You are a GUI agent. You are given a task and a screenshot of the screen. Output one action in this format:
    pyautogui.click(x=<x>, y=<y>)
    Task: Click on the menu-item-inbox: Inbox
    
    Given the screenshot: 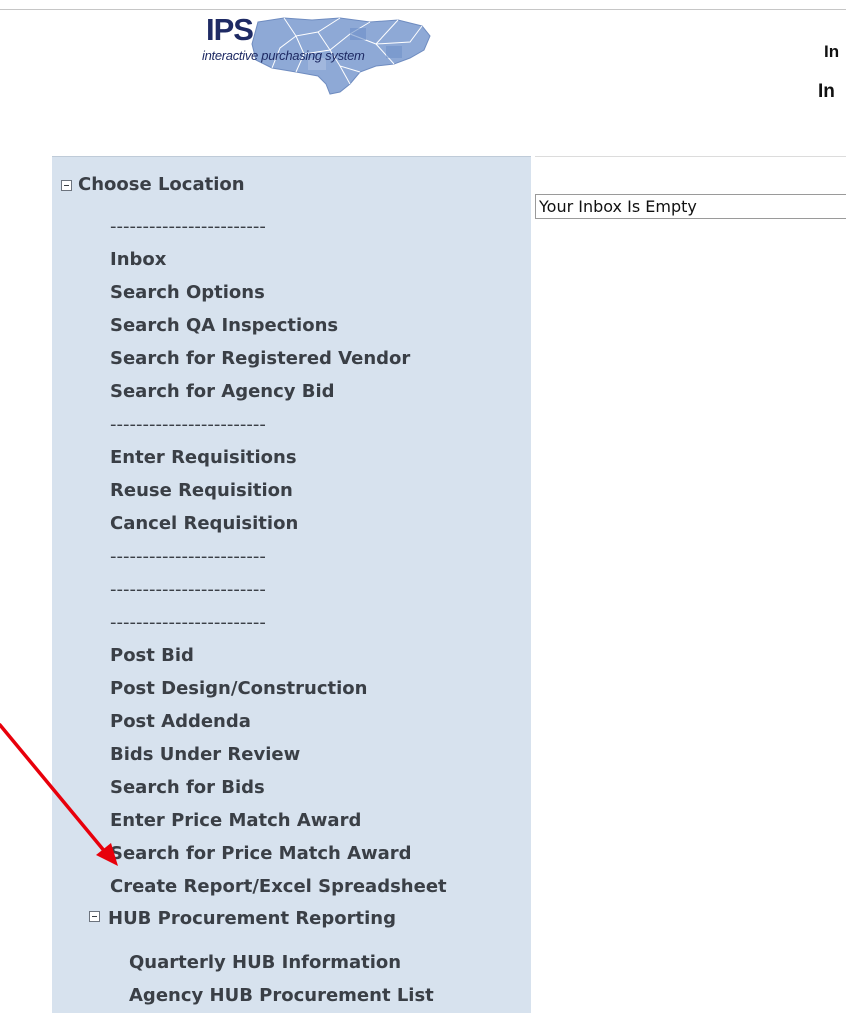 What is the action you would take?
    pyautogui.click(x=138, y=260)
    